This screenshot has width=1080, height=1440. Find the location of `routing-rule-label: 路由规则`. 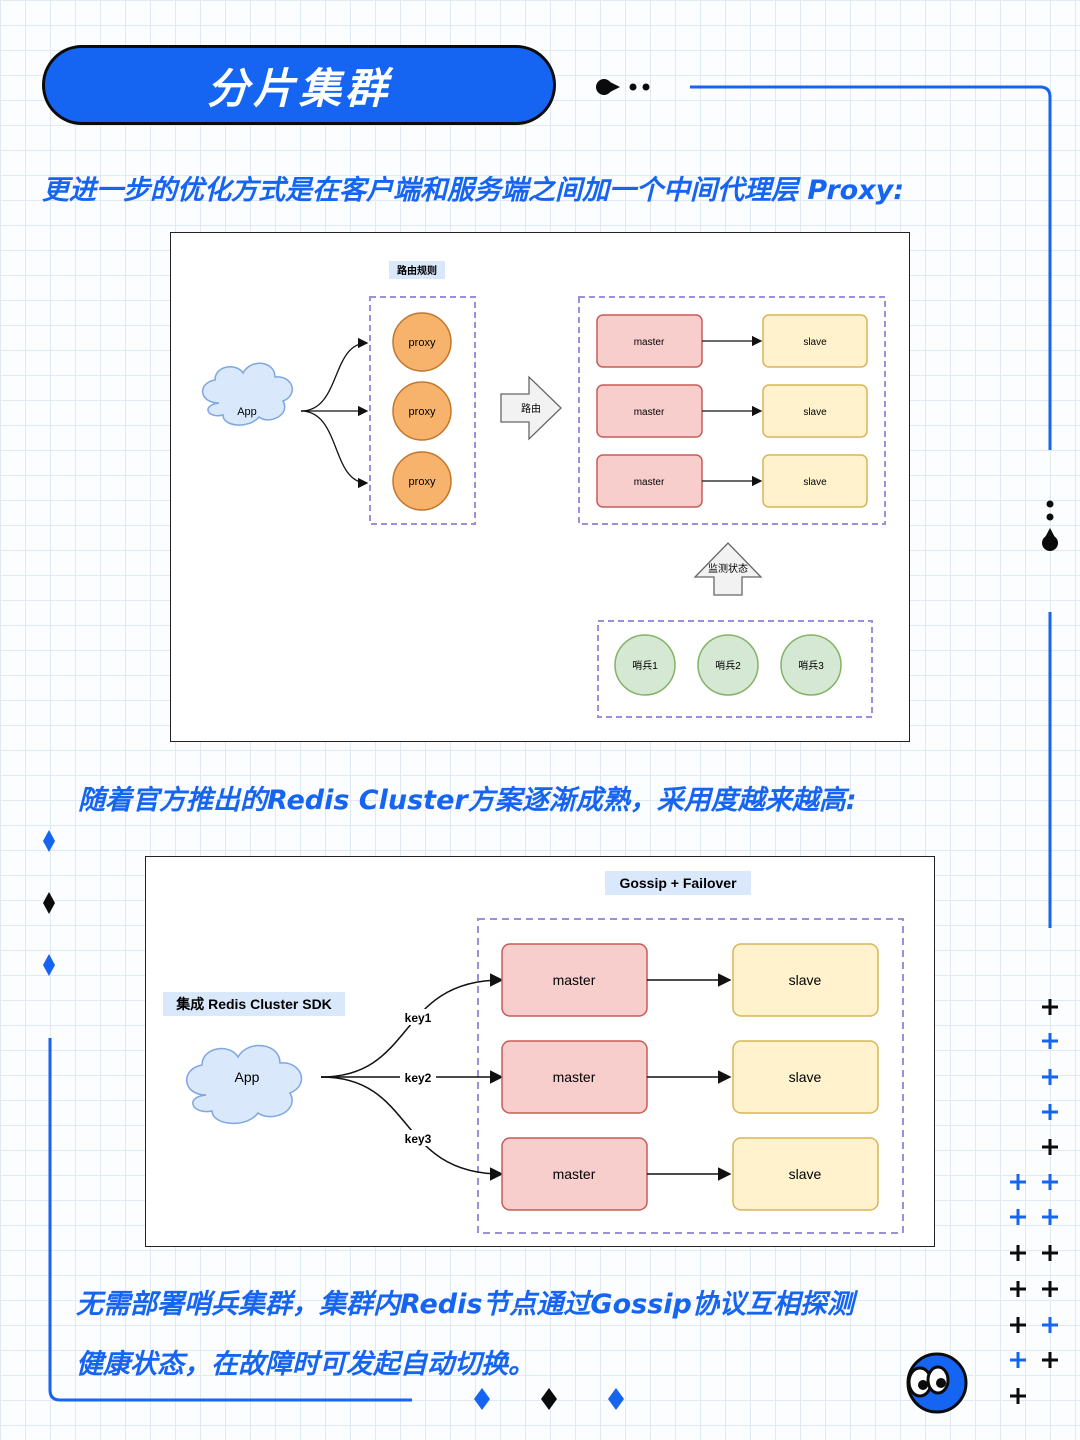

routing-rule-label: 路由规则 is located at coordinates (417, 270).